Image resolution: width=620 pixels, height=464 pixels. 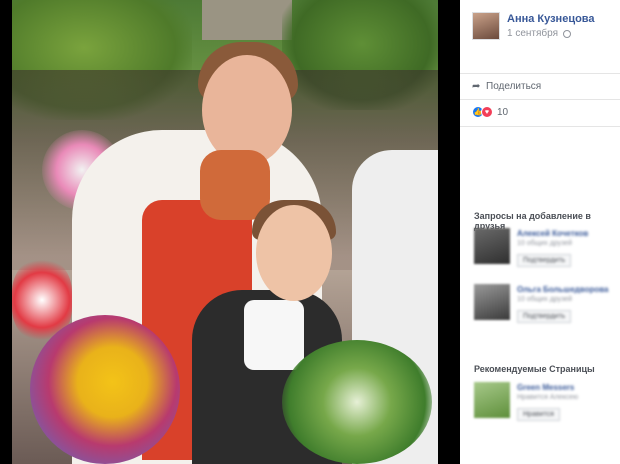 I want to click on recommended-page-item: Green Messers Нравится Алексею Нравится, so click(x=526, y=401).